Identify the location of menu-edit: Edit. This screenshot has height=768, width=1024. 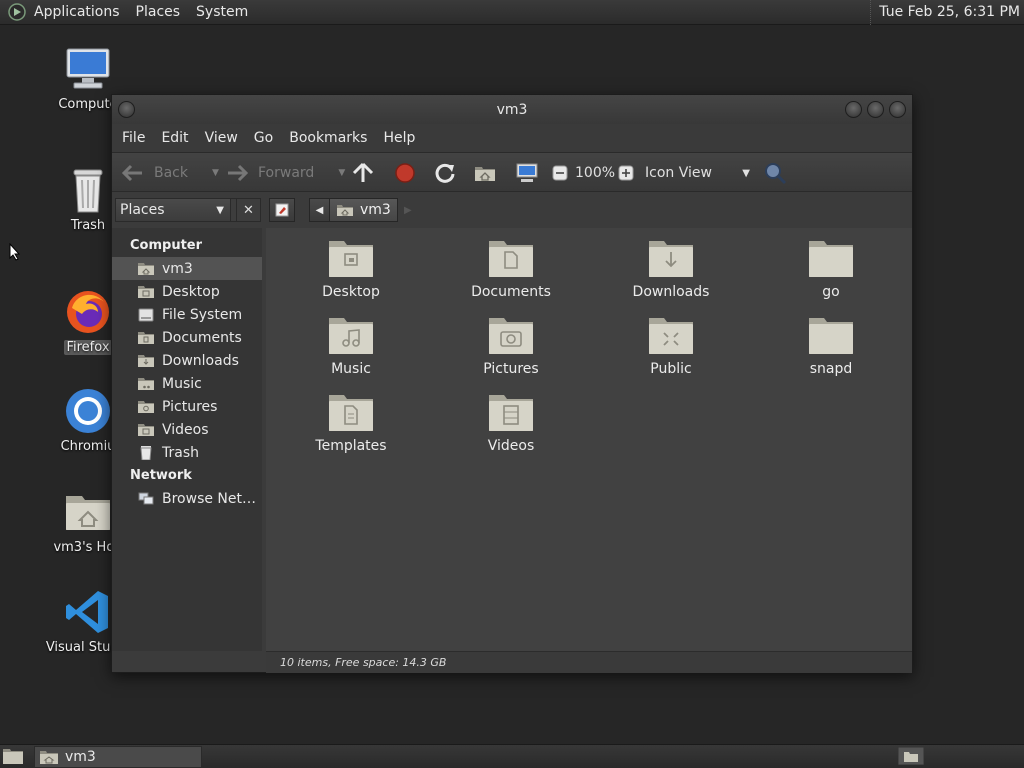
(174, 138).